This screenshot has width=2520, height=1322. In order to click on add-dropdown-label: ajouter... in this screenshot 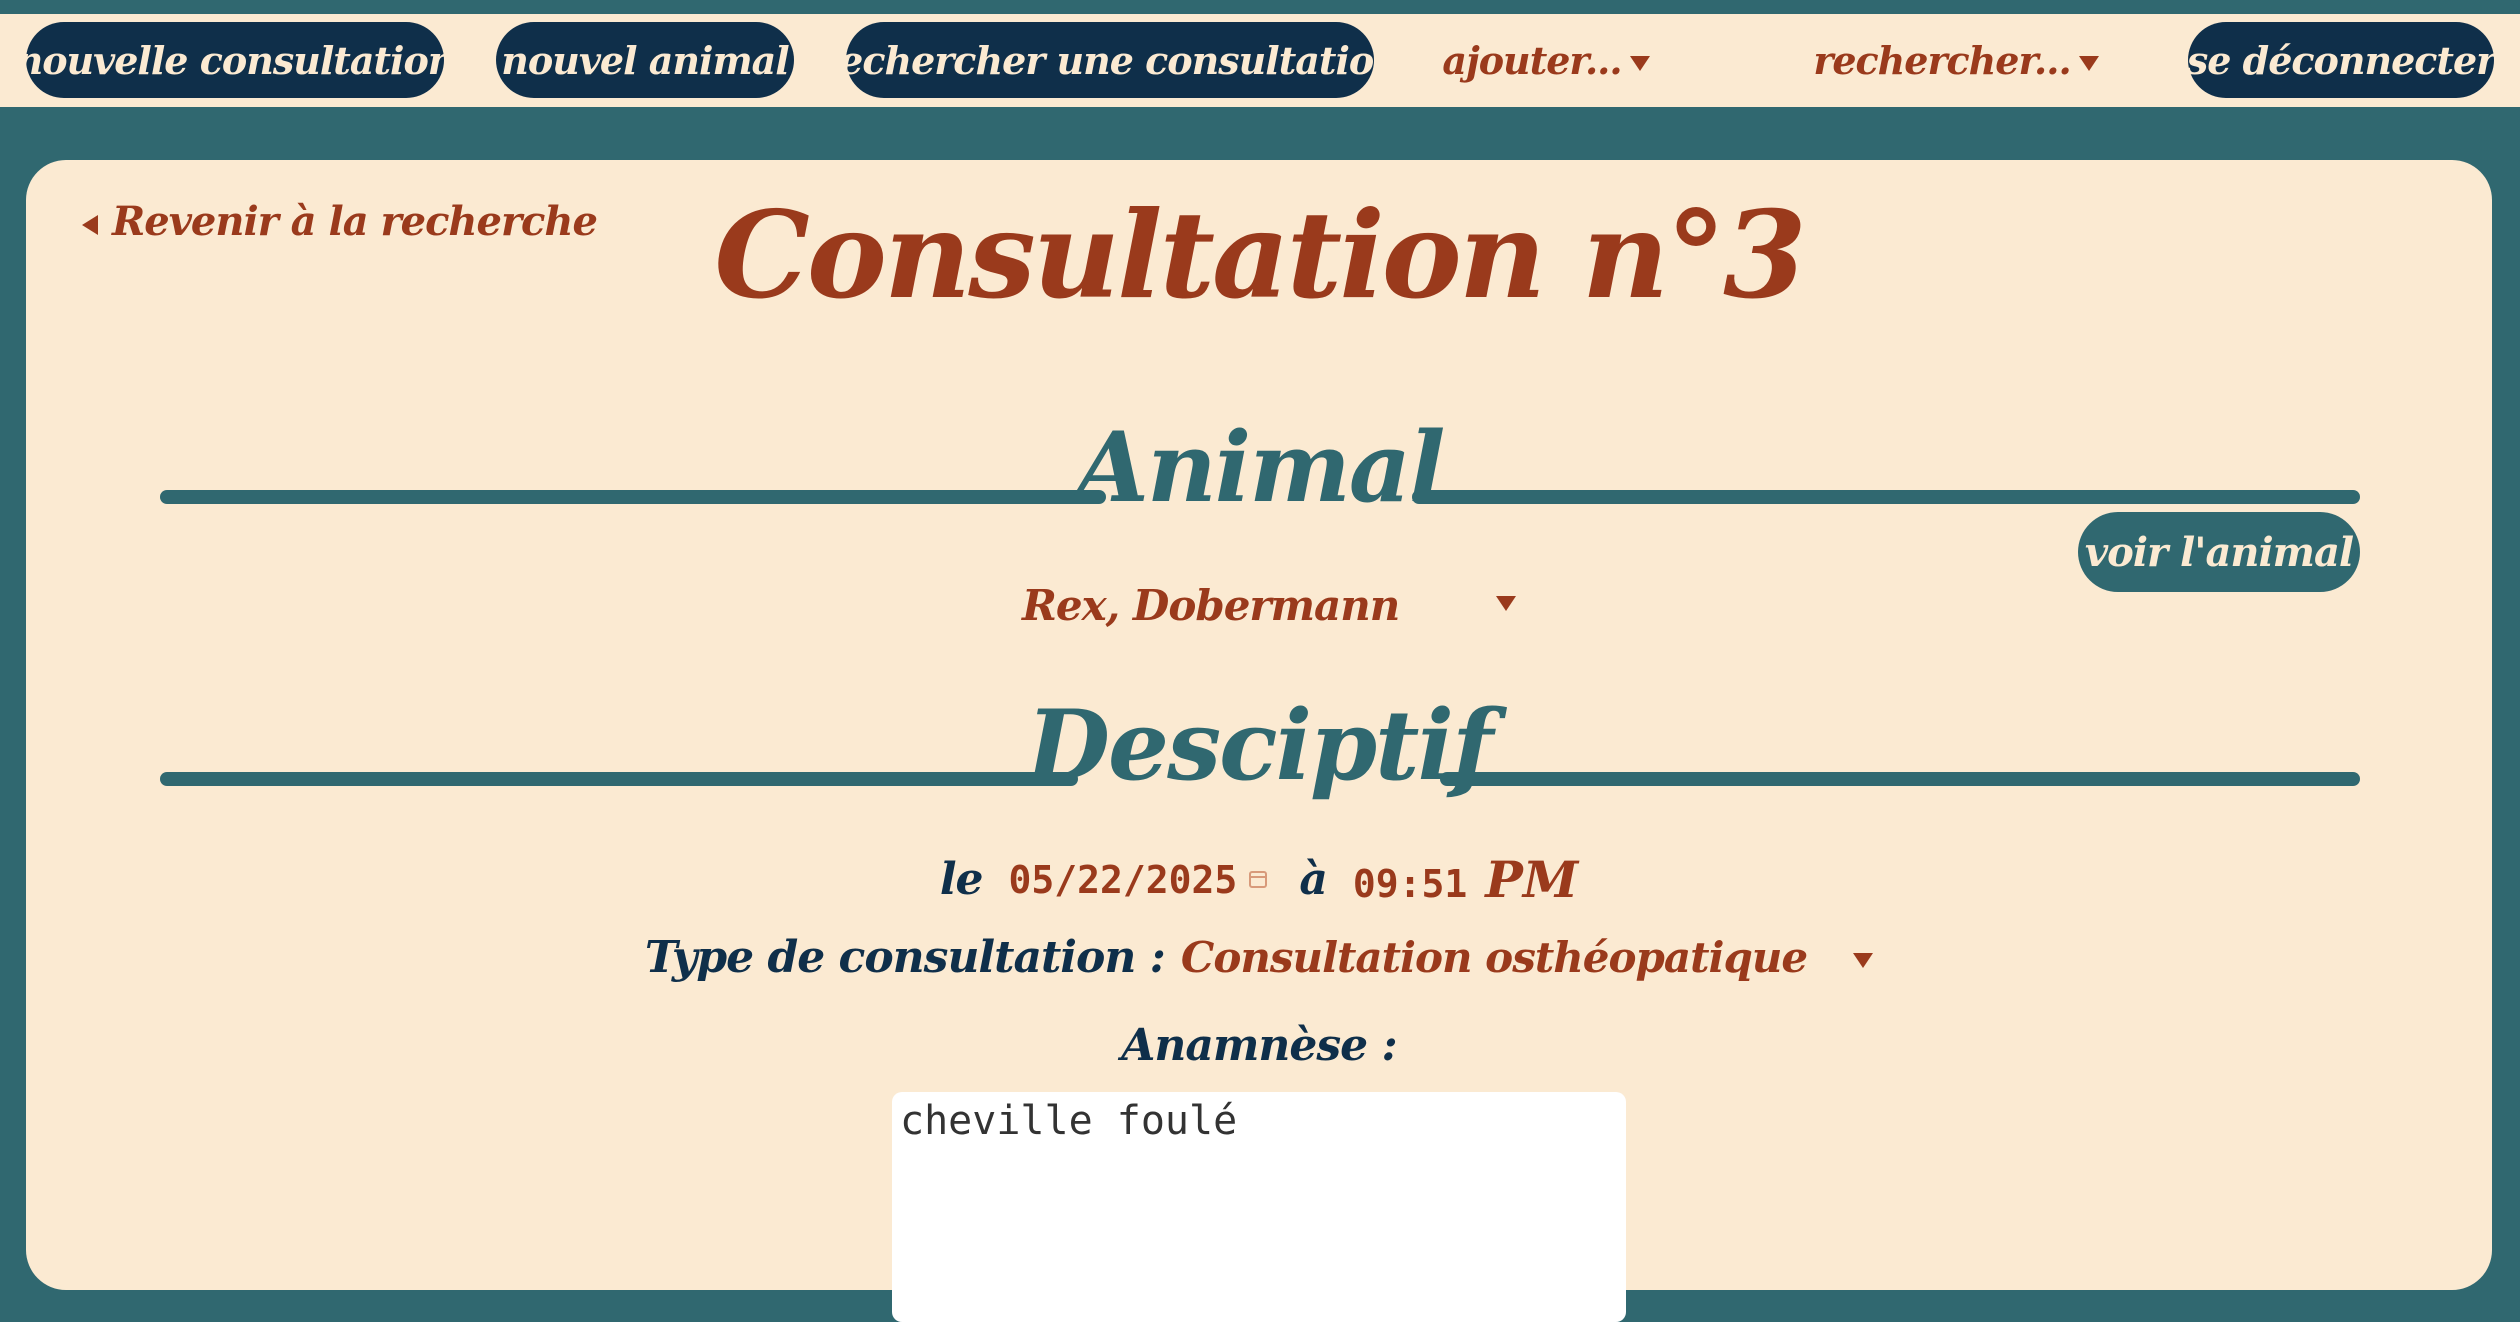, I will do `click(1532, 60)`.